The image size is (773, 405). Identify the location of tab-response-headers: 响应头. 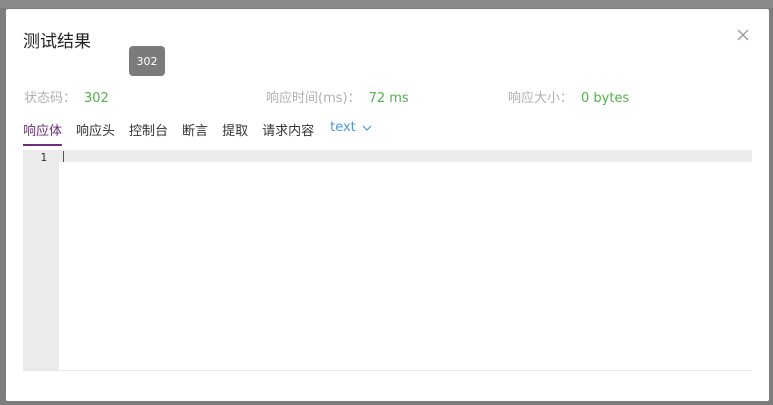
(95, 132).